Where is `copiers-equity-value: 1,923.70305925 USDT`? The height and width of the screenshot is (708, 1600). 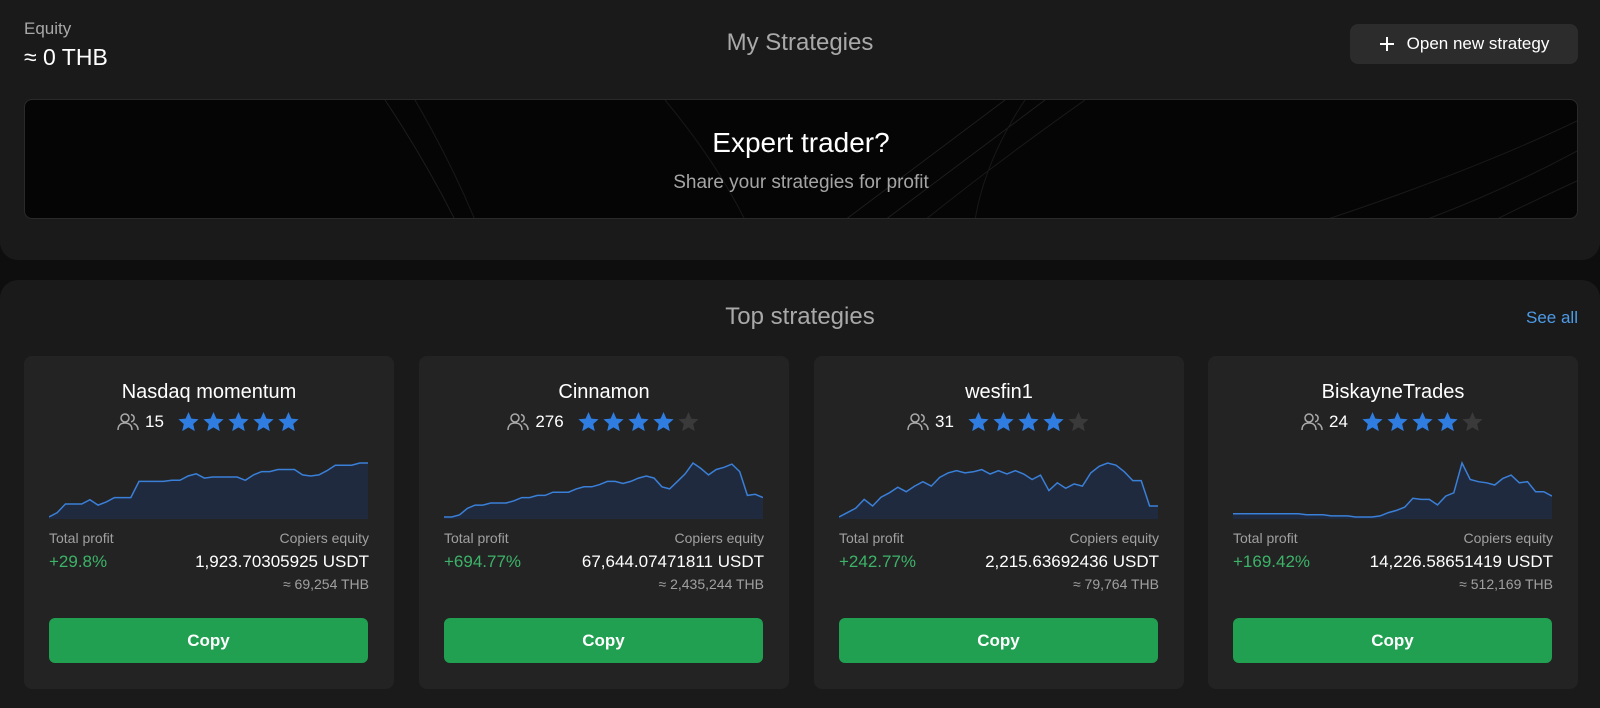
copiers-equity-value: 1,923.70305925 USDT is located at coordinates (282, 561).